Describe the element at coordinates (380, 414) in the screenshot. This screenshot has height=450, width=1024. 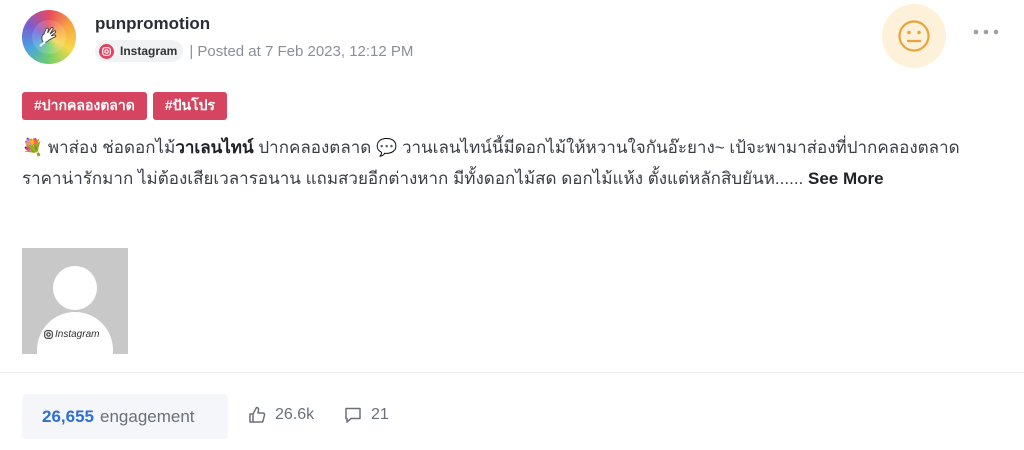
I see `comments-count: 21` at that location.